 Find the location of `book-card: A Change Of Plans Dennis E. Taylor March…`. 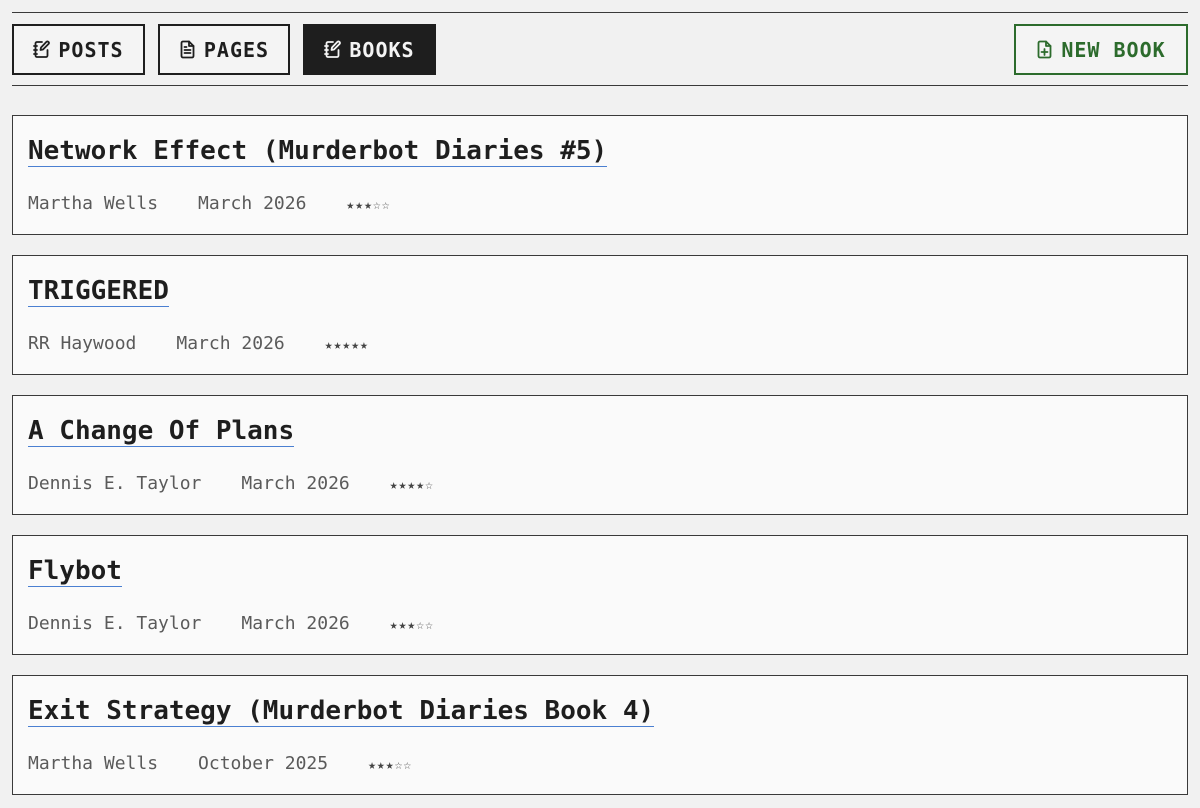

book-card: A Change Of Plans Dennis E. Taylor March… is located at coordinates (600, 455).